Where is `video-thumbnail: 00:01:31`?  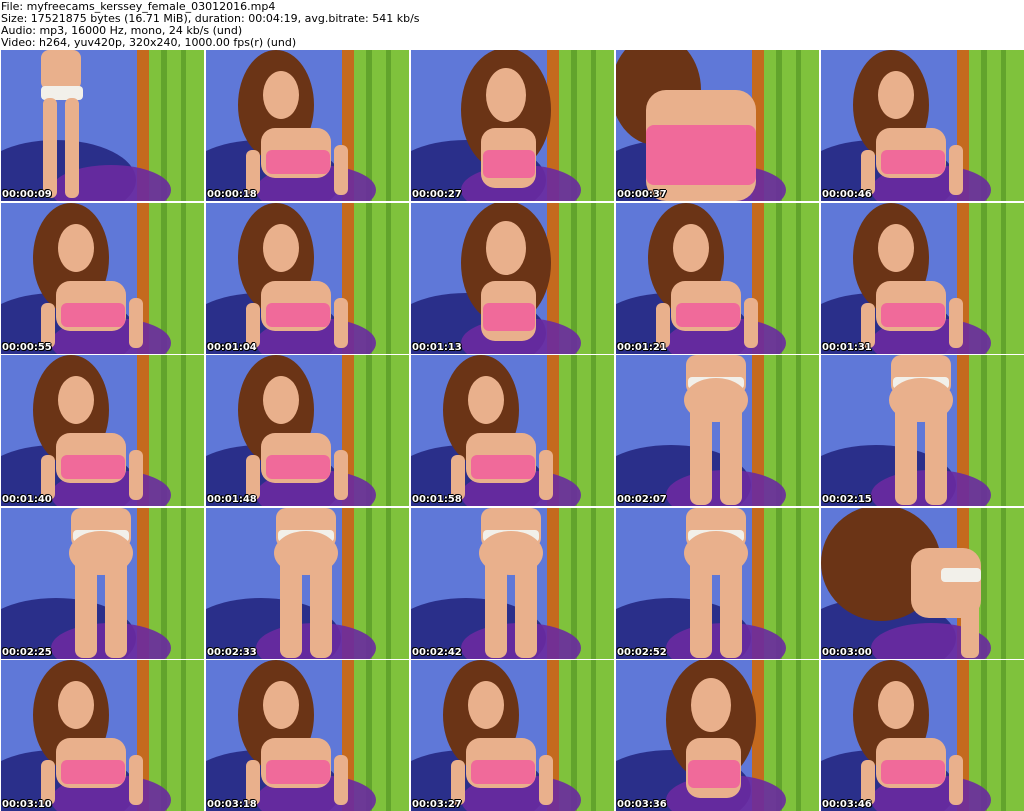 video-thumbnail: 00:01:31 is located at coordinates (922, 278).